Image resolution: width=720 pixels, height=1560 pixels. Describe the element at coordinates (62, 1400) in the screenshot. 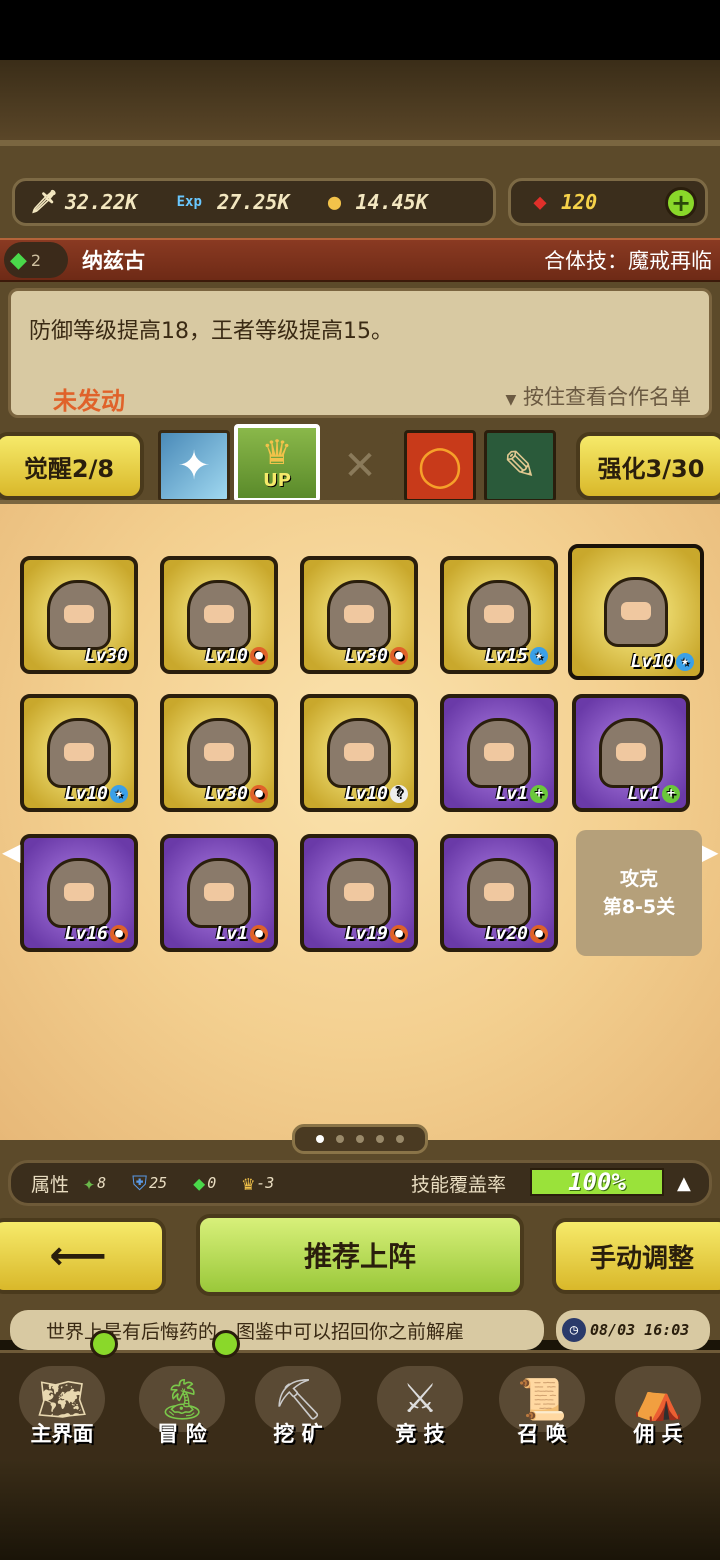

I see `nav-main: 🗺 主界面` at that location.